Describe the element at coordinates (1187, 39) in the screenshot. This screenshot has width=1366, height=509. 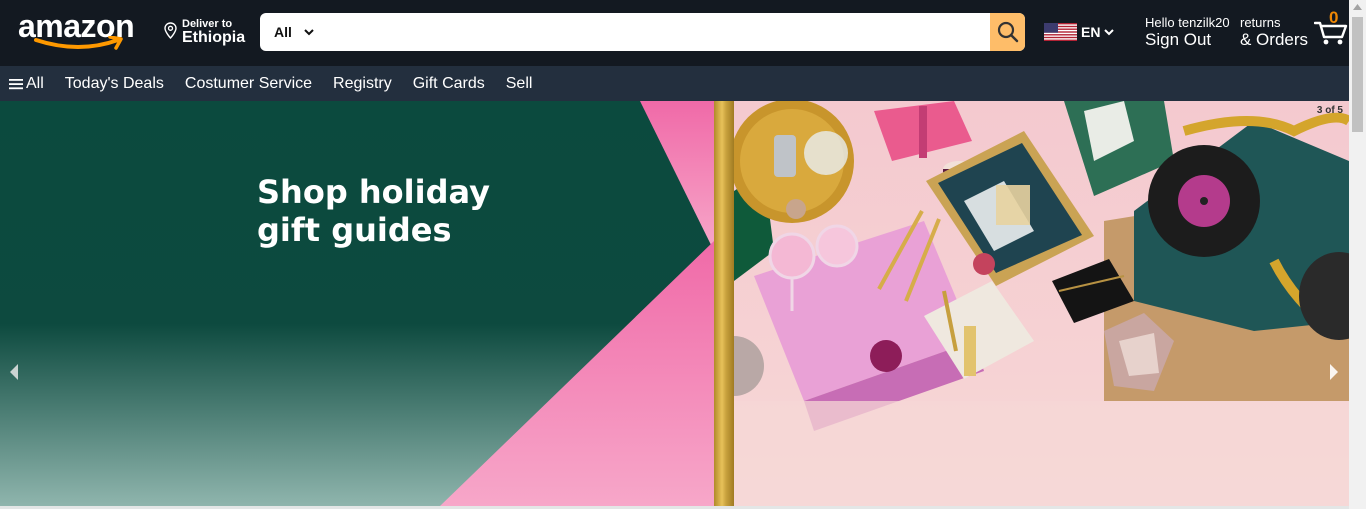
I see `sign-out-link: Sign Out` at that location.